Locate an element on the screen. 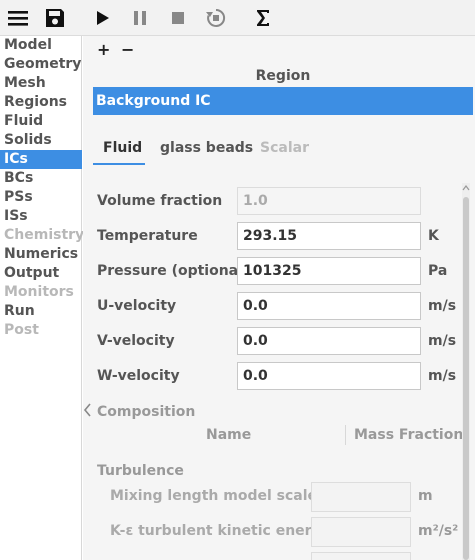  save-icon is located at coordinates (55, 18).